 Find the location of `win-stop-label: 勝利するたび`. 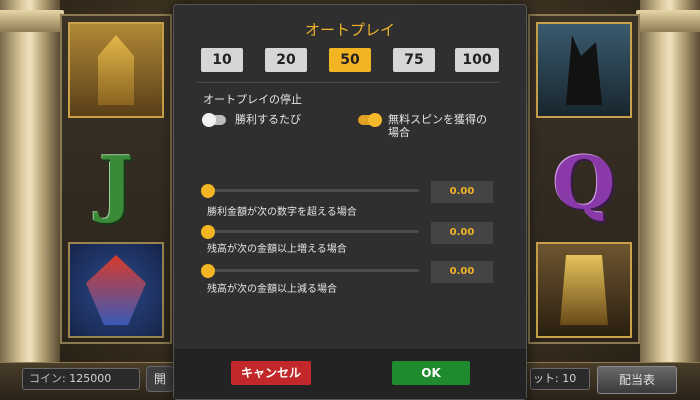

win-stop-label: 勝利するたび is located at coordinates (268, 119).